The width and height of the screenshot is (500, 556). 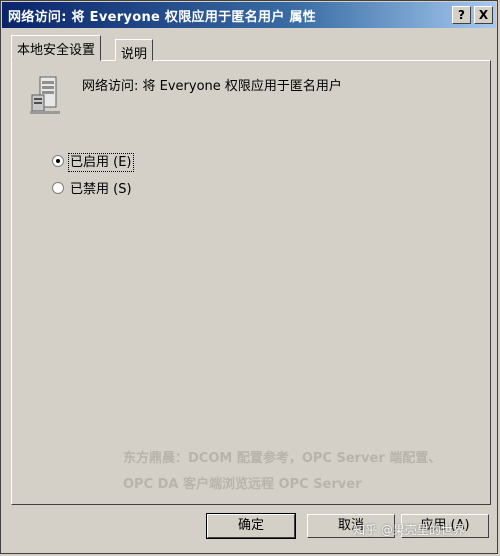 What do you see at coordinates (212, 86) in the screenshot?
I see `policy-title: 网络访问: 将 Everyone 权限应用于匿名用户` at bounding box center [212, 86].